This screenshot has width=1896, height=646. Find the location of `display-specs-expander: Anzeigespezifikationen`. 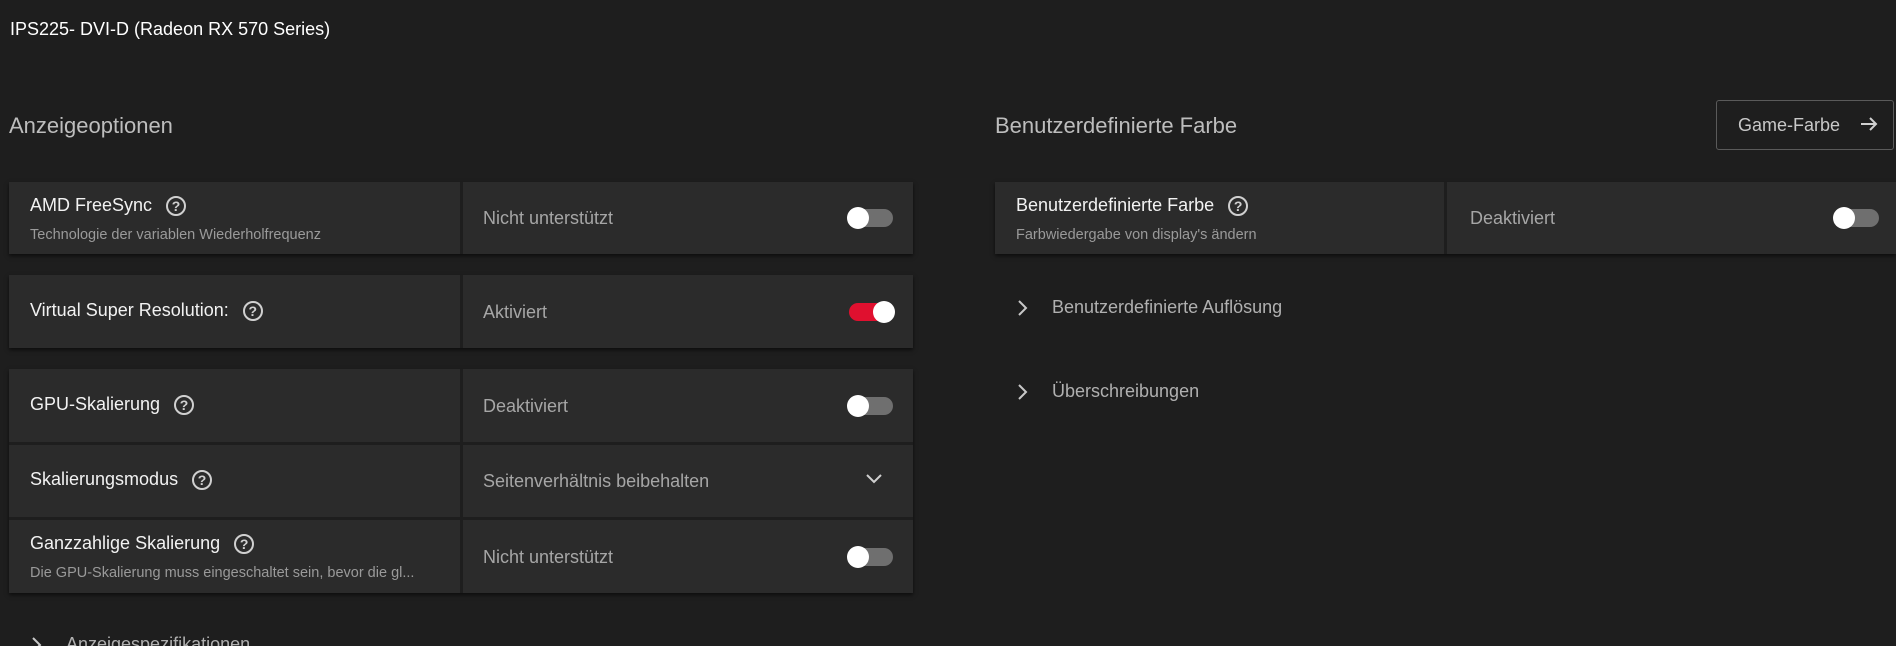

display-specs-expander: Anzeigespezifikationen is located at coordinates (140, 640).